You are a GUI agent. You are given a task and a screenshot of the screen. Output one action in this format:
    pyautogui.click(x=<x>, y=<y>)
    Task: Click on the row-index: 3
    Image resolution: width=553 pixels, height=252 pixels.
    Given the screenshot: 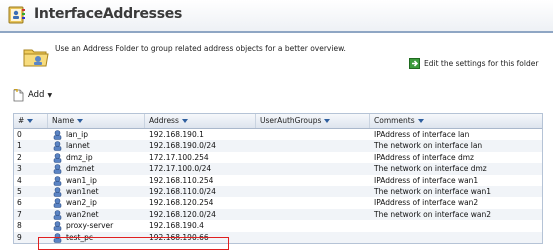 What is the action you would take?
    pyautogui.click(x=19, y=169)
    